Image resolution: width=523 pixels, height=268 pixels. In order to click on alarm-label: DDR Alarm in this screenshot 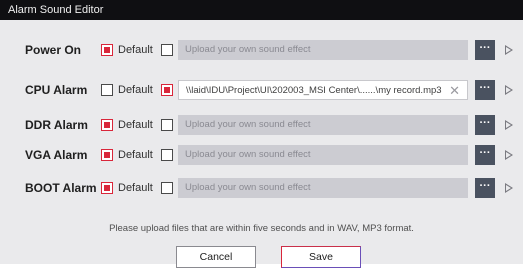, I will do `click(56, 125)`.